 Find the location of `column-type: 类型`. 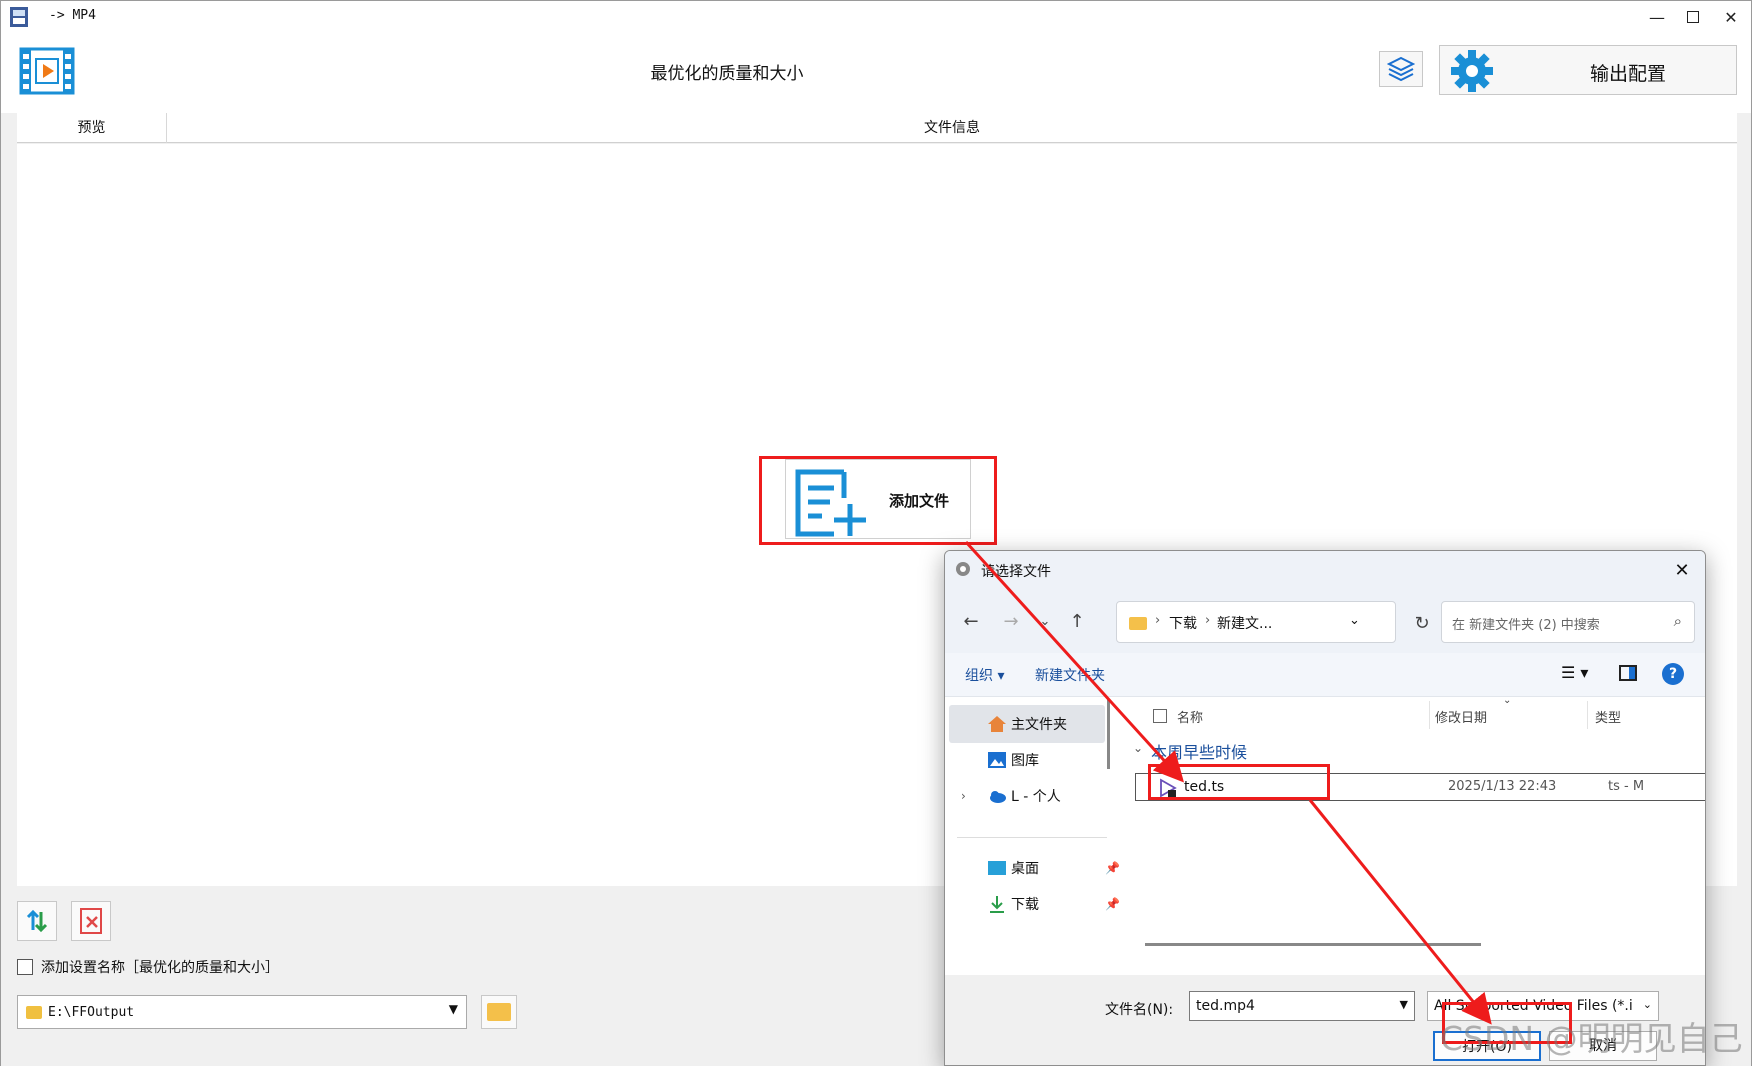

column-type: 类型 is located at coordinates (1608, 716).